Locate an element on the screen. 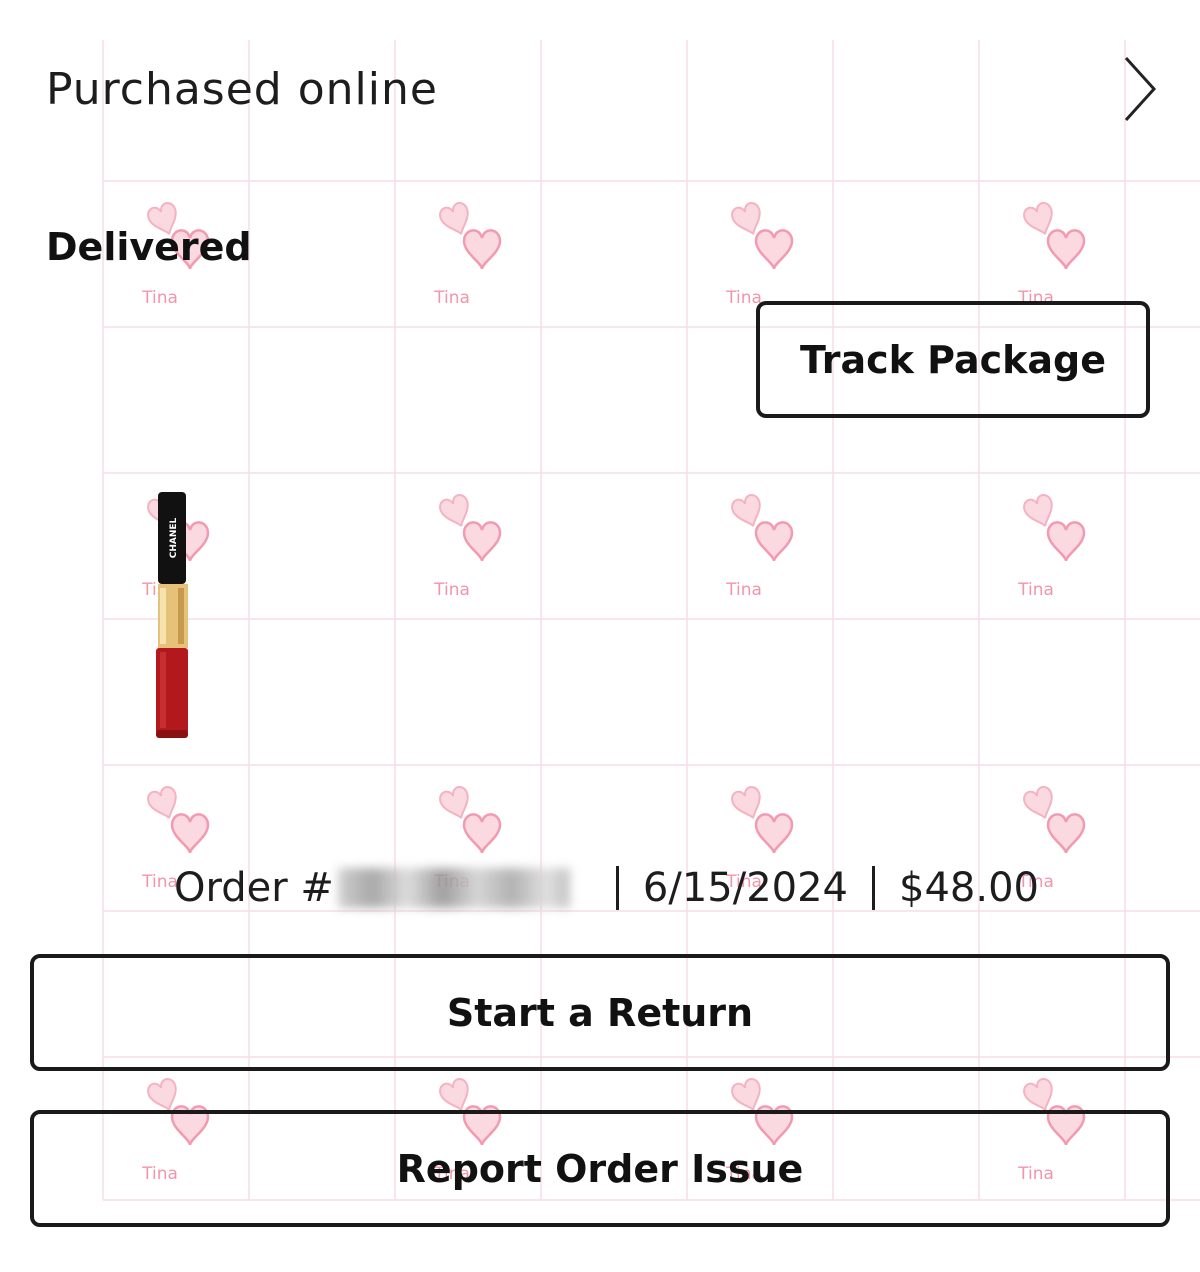 The image size is (1200, 1272). order-total: $48.00 is located at coordinates (969, 888).